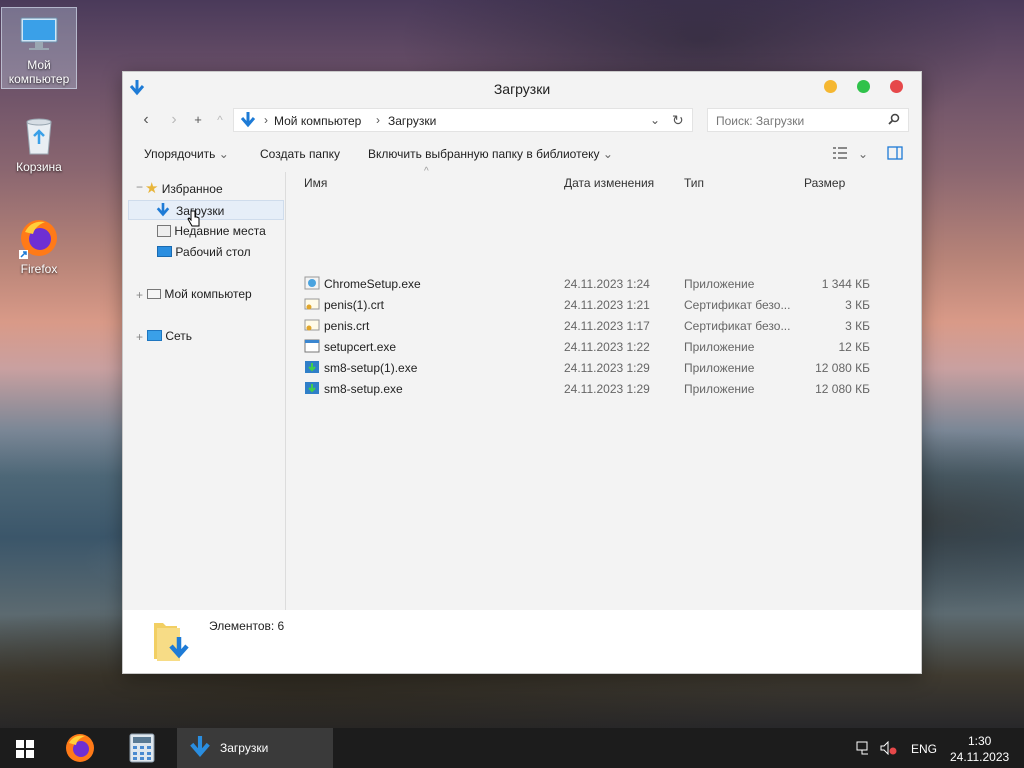  Describe the element at coordinates (206, 210) in the screenshot. I see `sidebar-item-downloads: Загрузки` at that location.